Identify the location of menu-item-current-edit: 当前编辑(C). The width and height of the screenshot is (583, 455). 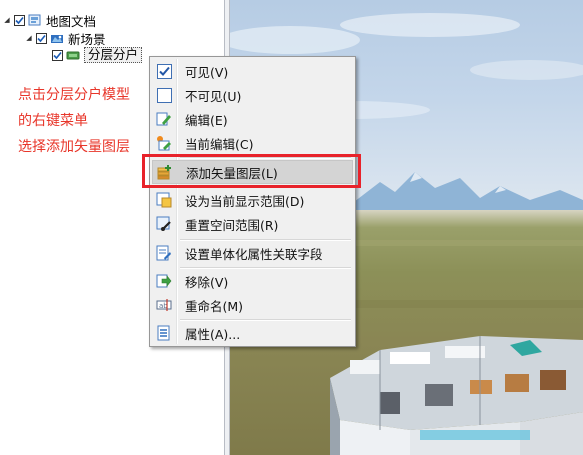
(252, 143).